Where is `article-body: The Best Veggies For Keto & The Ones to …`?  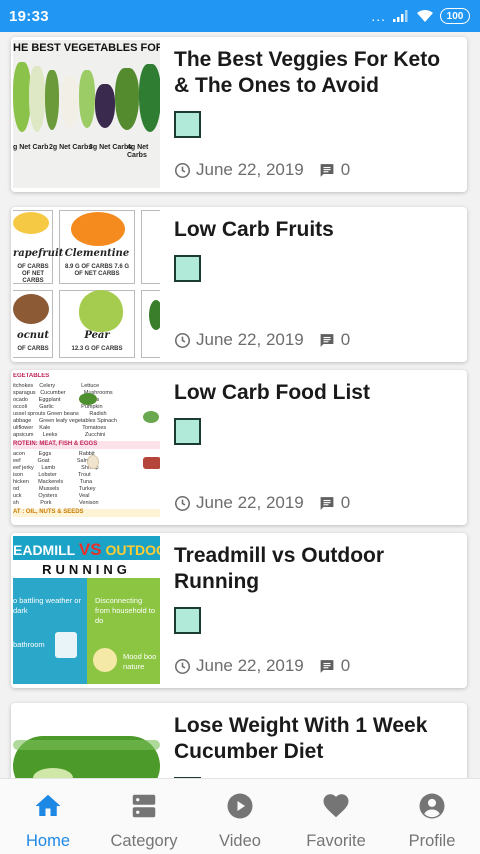
article-body: The Best Veggies For Keto & The Ones to … is located at coordinates (314, 119).